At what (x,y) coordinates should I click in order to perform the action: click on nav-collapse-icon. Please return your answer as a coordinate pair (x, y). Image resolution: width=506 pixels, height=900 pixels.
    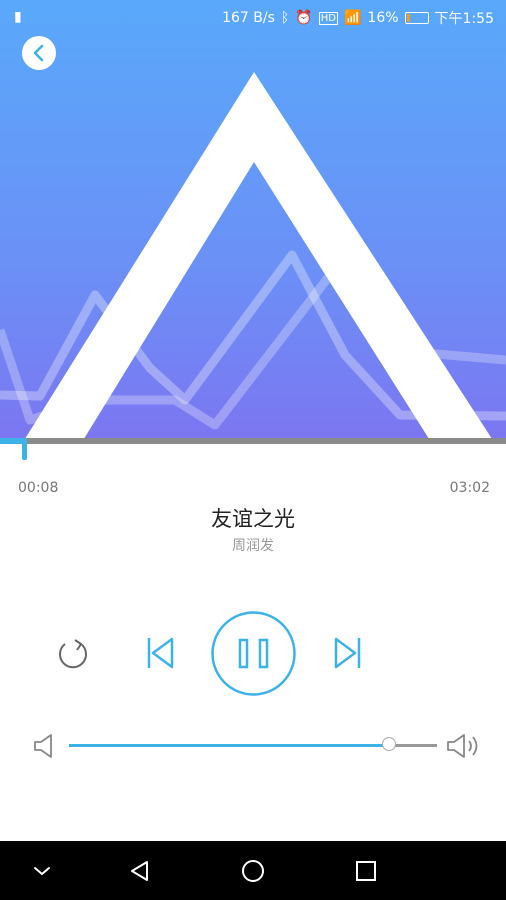
    Looking at the image, I should click on (42, 871).